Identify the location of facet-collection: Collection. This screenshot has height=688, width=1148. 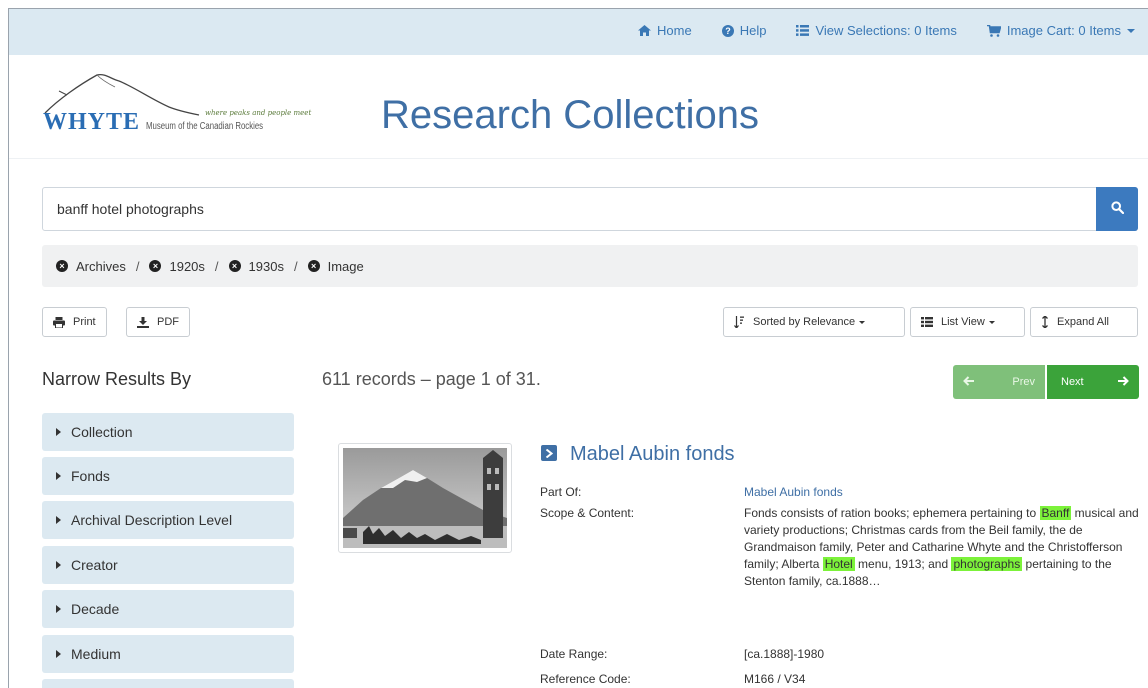
(168, 432).